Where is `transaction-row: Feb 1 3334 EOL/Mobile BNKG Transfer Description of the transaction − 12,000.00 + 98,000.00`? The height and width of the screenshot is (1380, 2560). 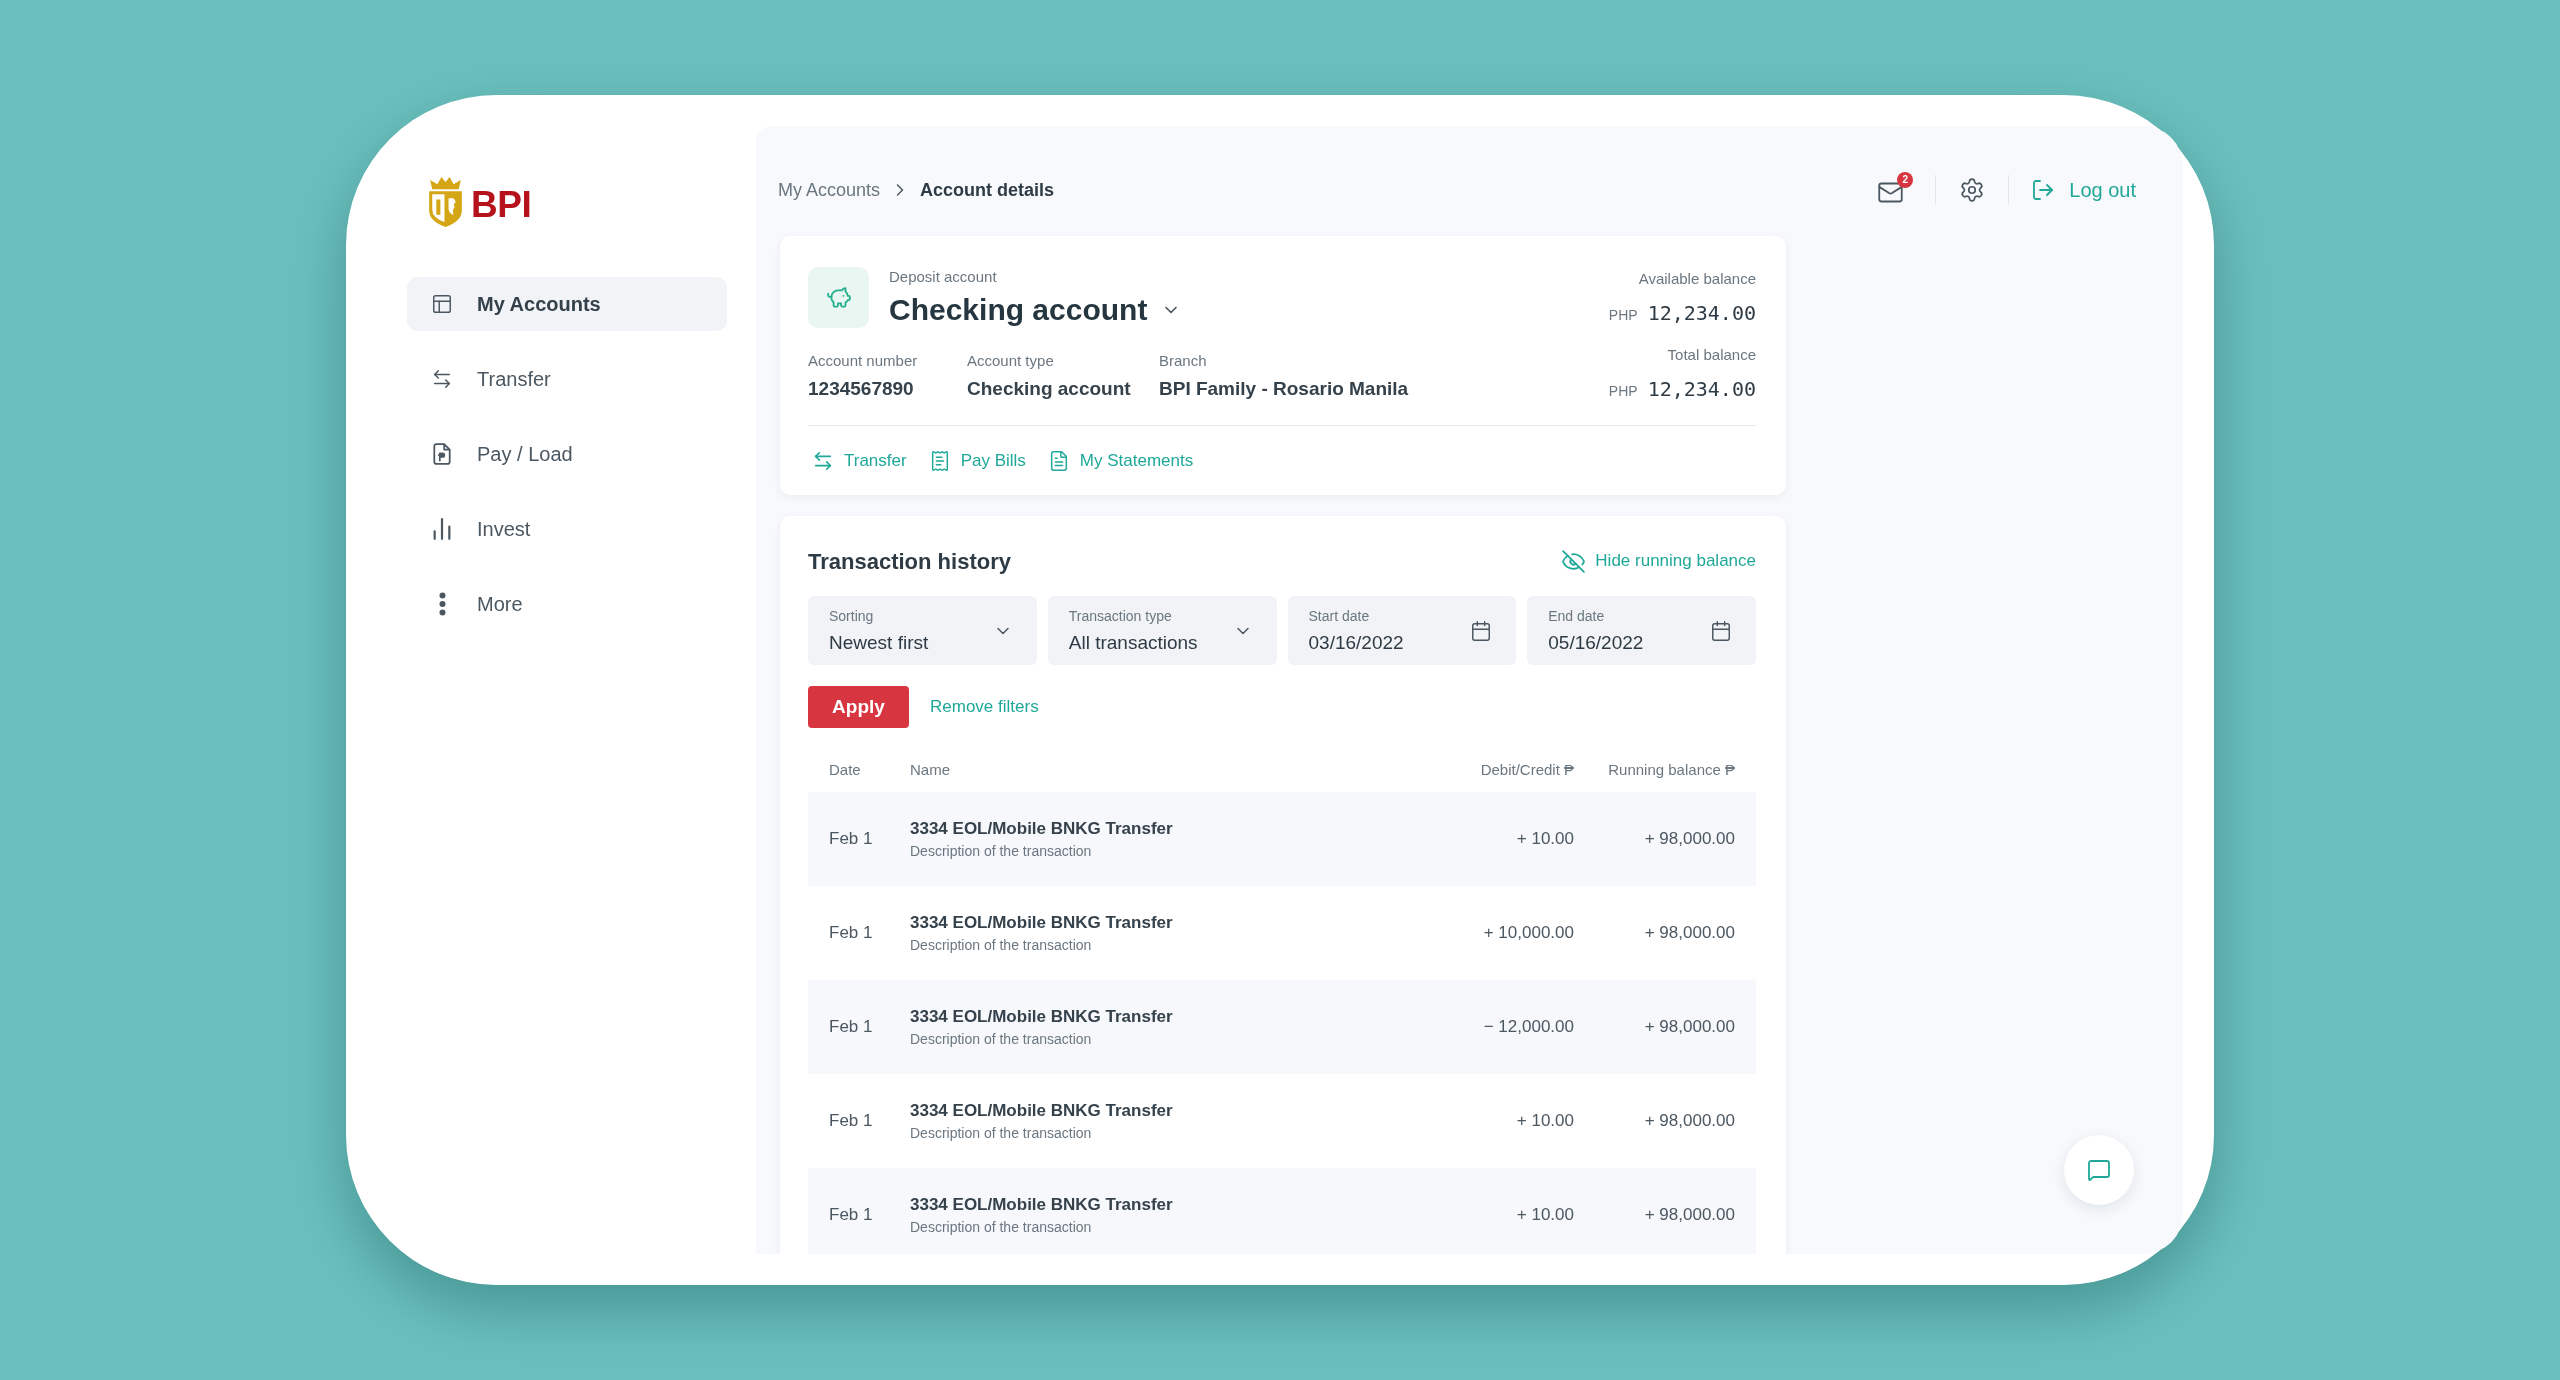
transaction-row: Feb 1 3334 EOL/Mobile BNKG Transfer Description of the transaction − 12,000.00 + 98,000.00 is located at coordinates (1282, 1027).